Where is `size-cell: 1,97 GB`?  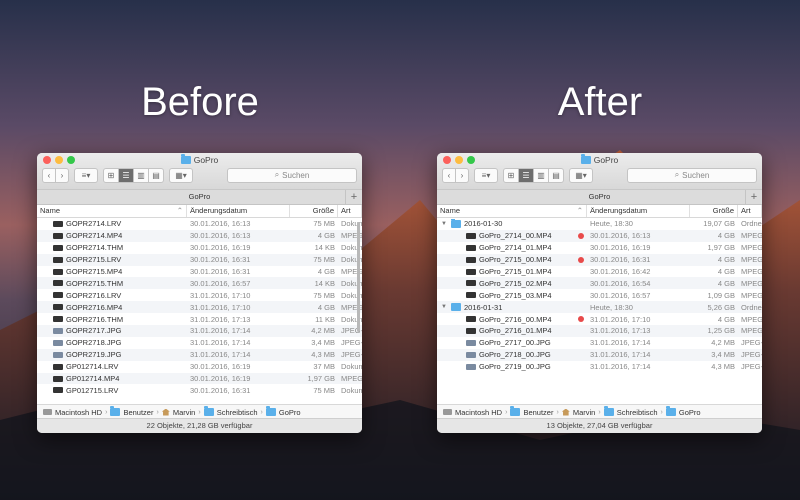
size-cell: 1,97 GB is located at coordinates (321, 379).